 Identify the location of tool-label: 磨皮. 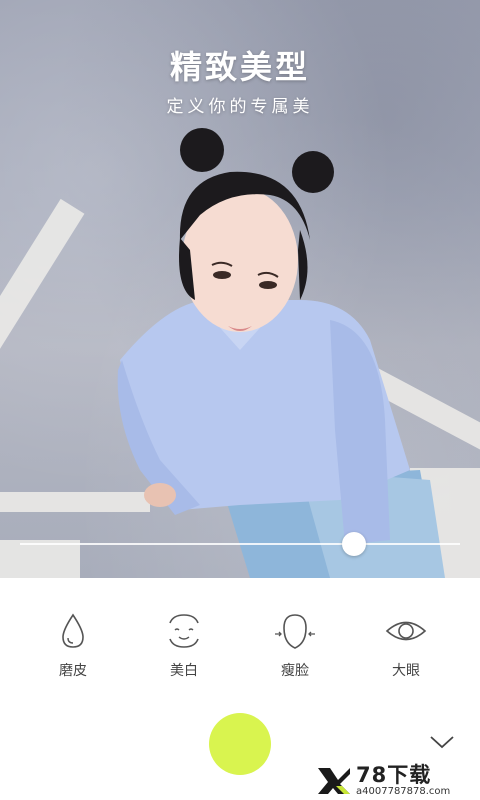
(73, 671).